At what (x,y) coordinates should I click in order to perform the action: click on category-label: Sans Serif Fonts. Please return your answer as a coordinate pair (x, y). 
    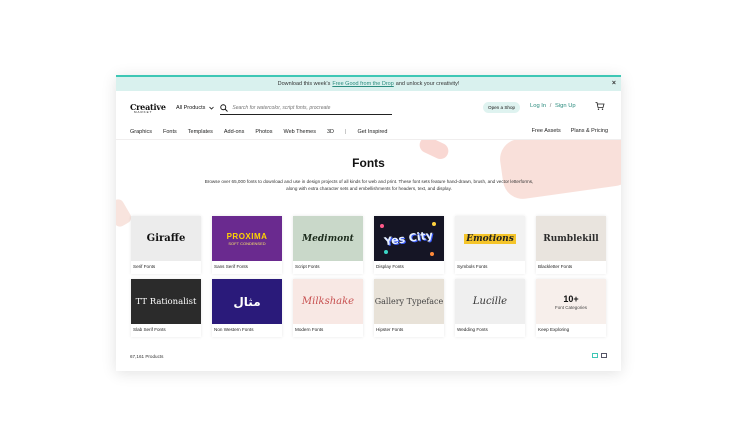
    Looking at the image, I should click on (231, 266).